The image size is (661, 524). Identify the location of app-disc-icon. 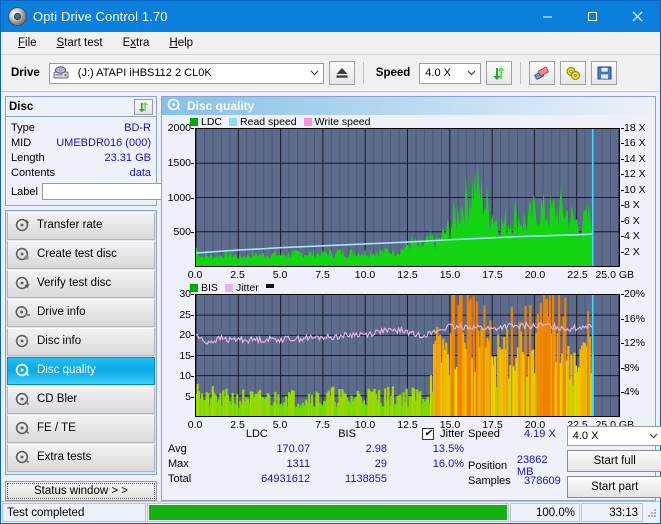
(17, 16).